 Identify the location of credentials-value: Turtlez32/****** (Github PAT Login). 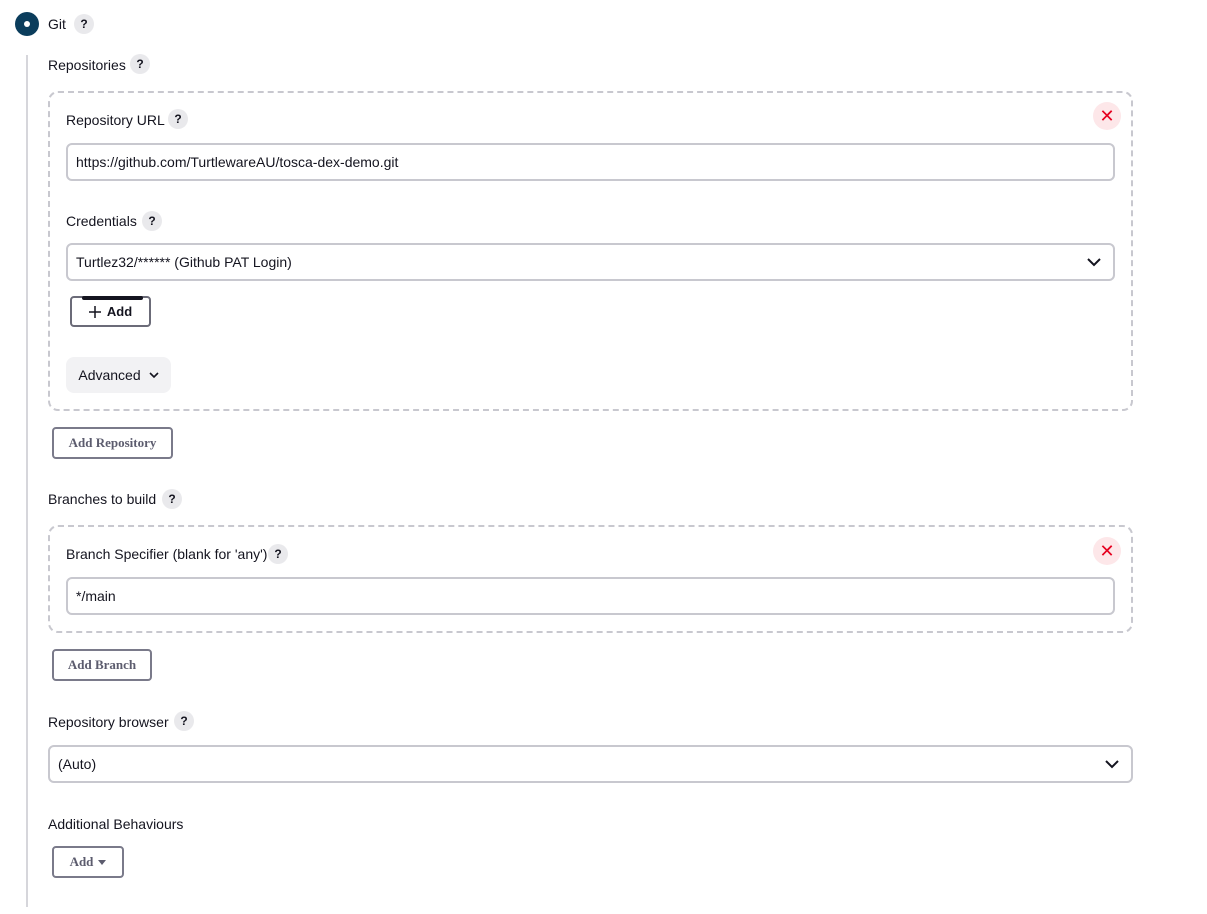
(184, 262).